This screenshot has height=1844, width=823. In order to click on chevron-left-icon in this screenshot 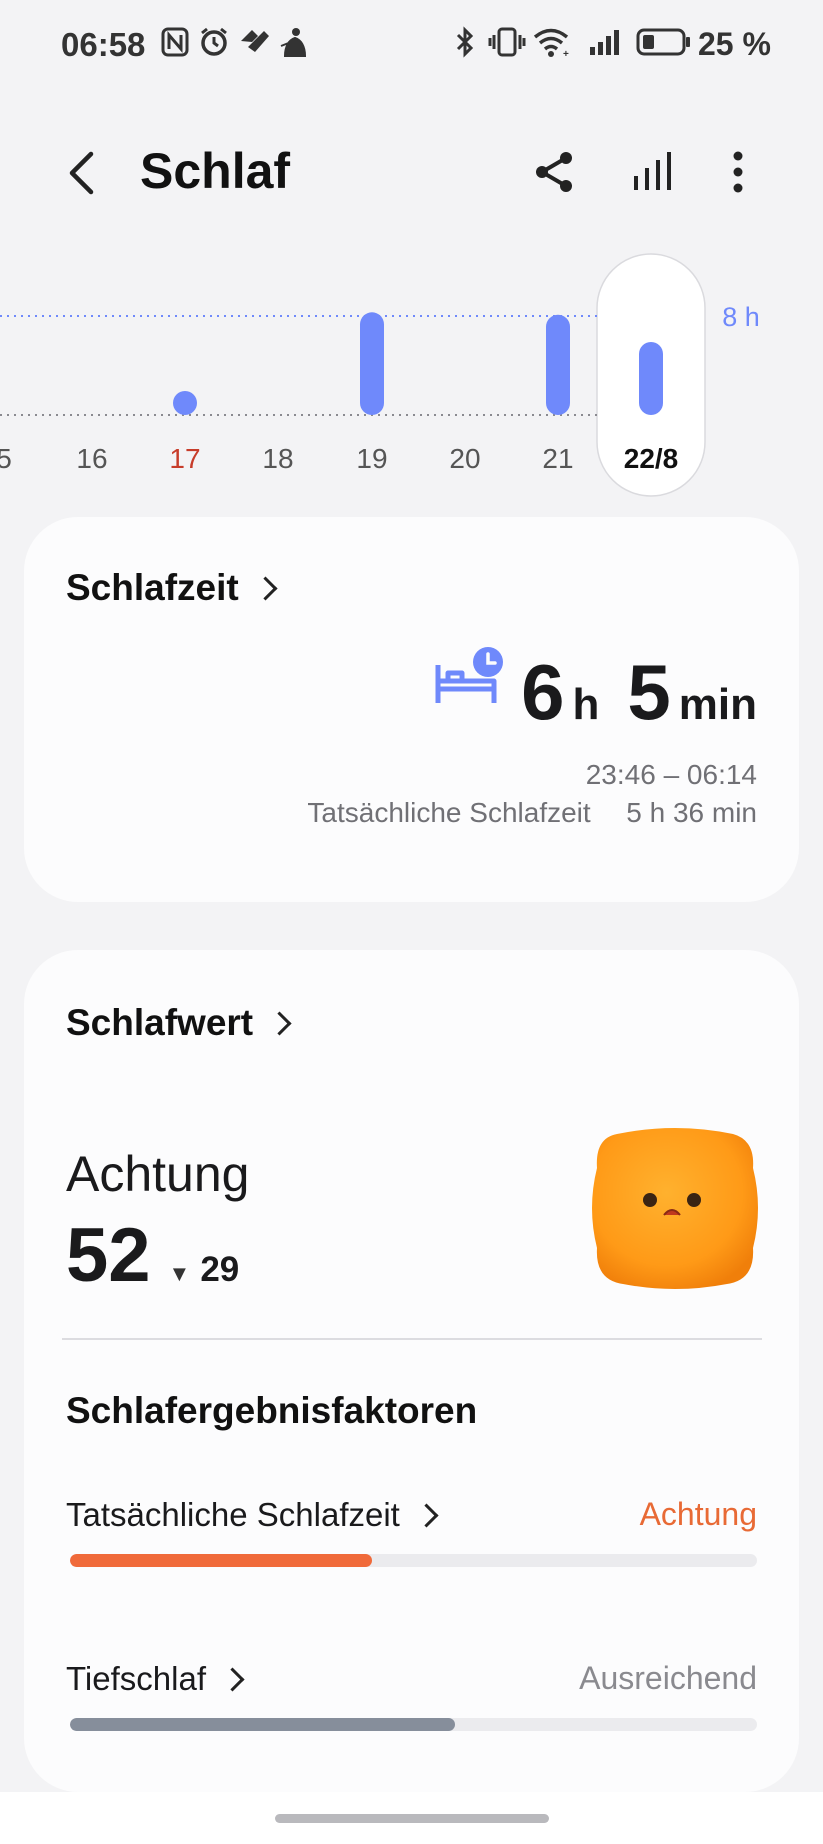, I will do `click(81, 173)`.